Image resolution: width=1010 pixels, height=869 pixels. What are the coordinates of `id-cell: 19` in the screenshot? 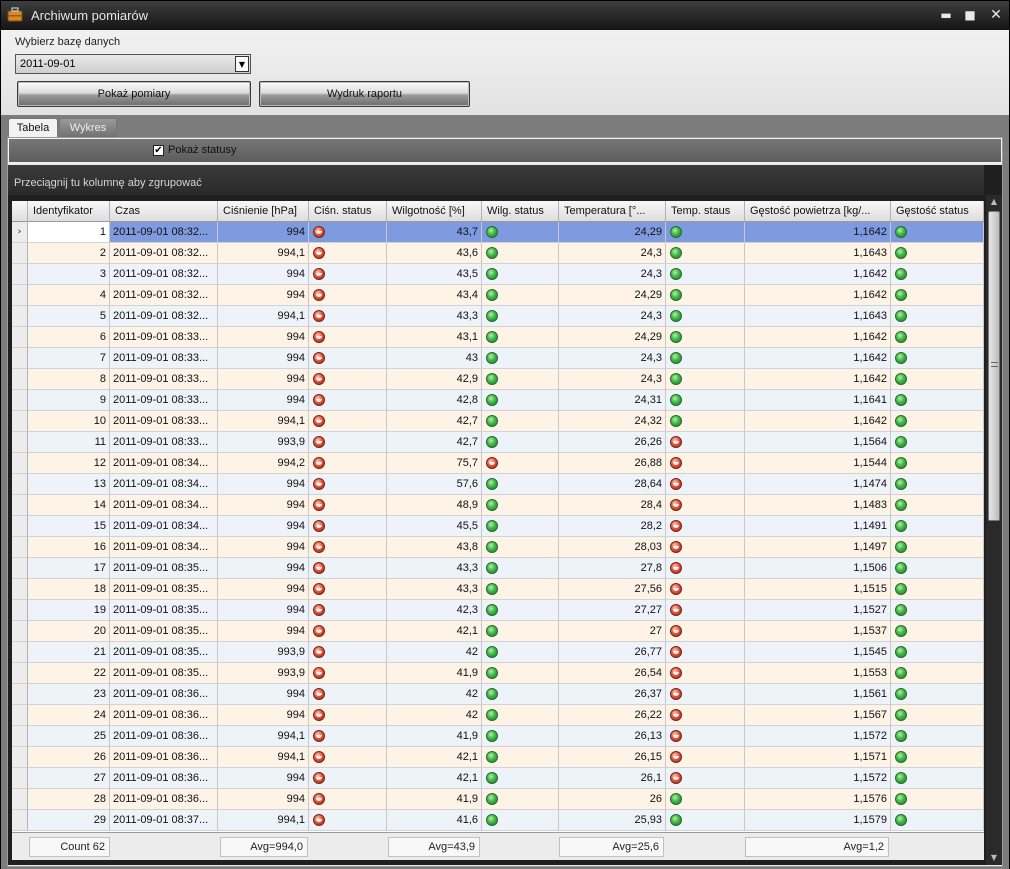 It's located at (69, 610).